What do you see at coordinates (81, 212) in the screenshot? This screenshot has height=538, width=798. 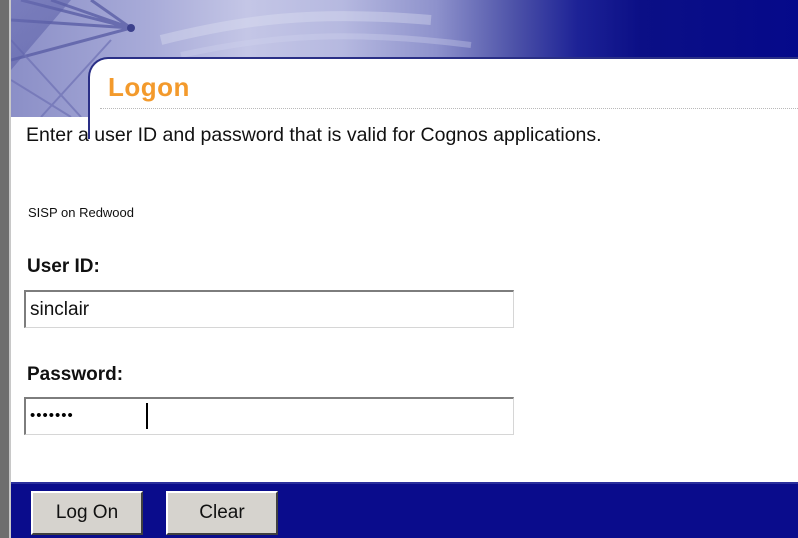 I see `namespace-label: SISP on Redwood` at bounding box center [81, 212].